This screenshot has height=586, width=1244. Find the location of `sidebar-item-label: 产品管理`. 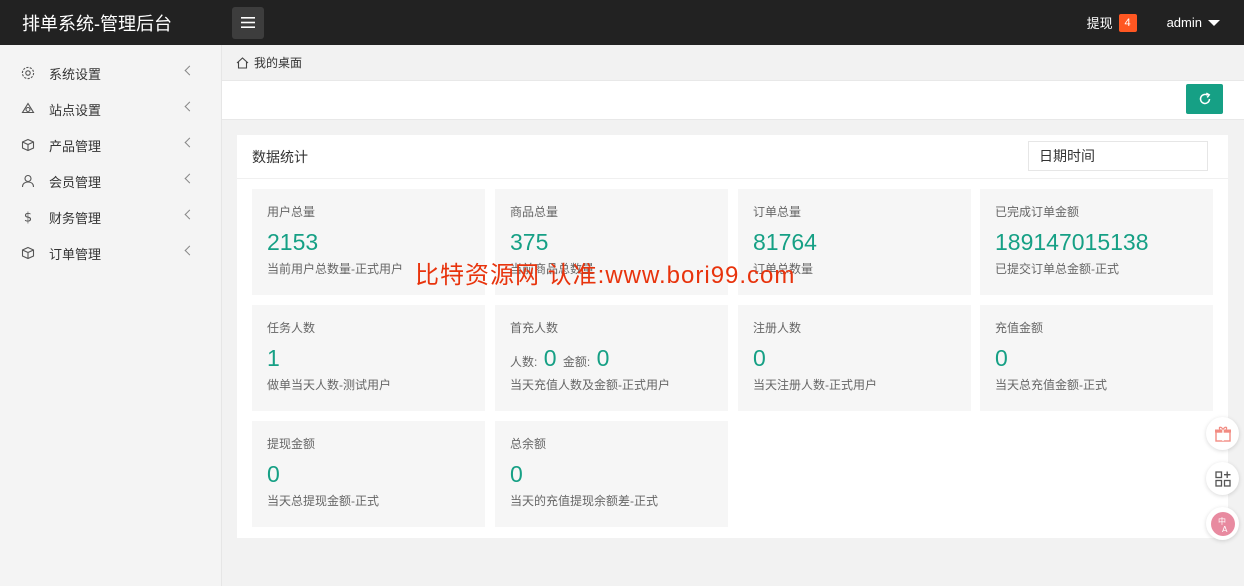

sidebar-item-label: 产品管理 is located at coordinates (75, 146).